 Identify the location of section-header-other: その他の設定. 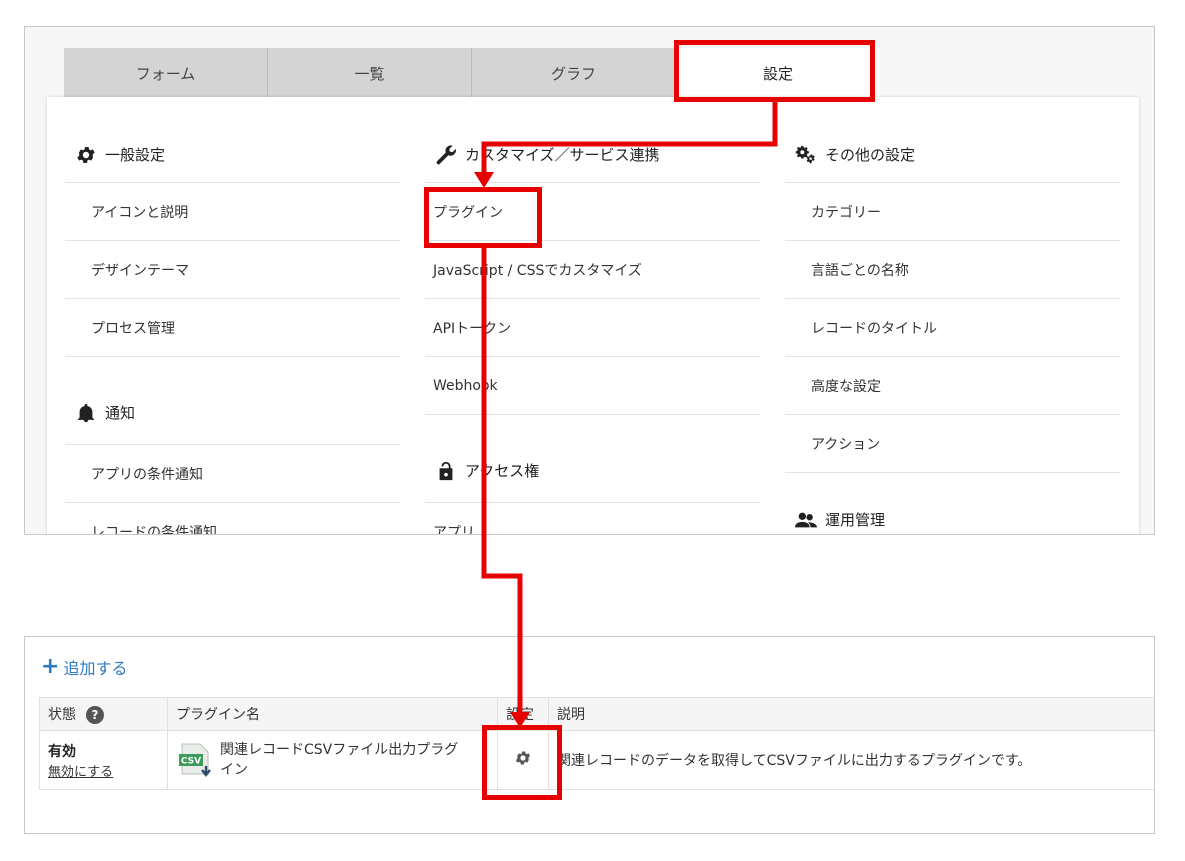
(952, 155).